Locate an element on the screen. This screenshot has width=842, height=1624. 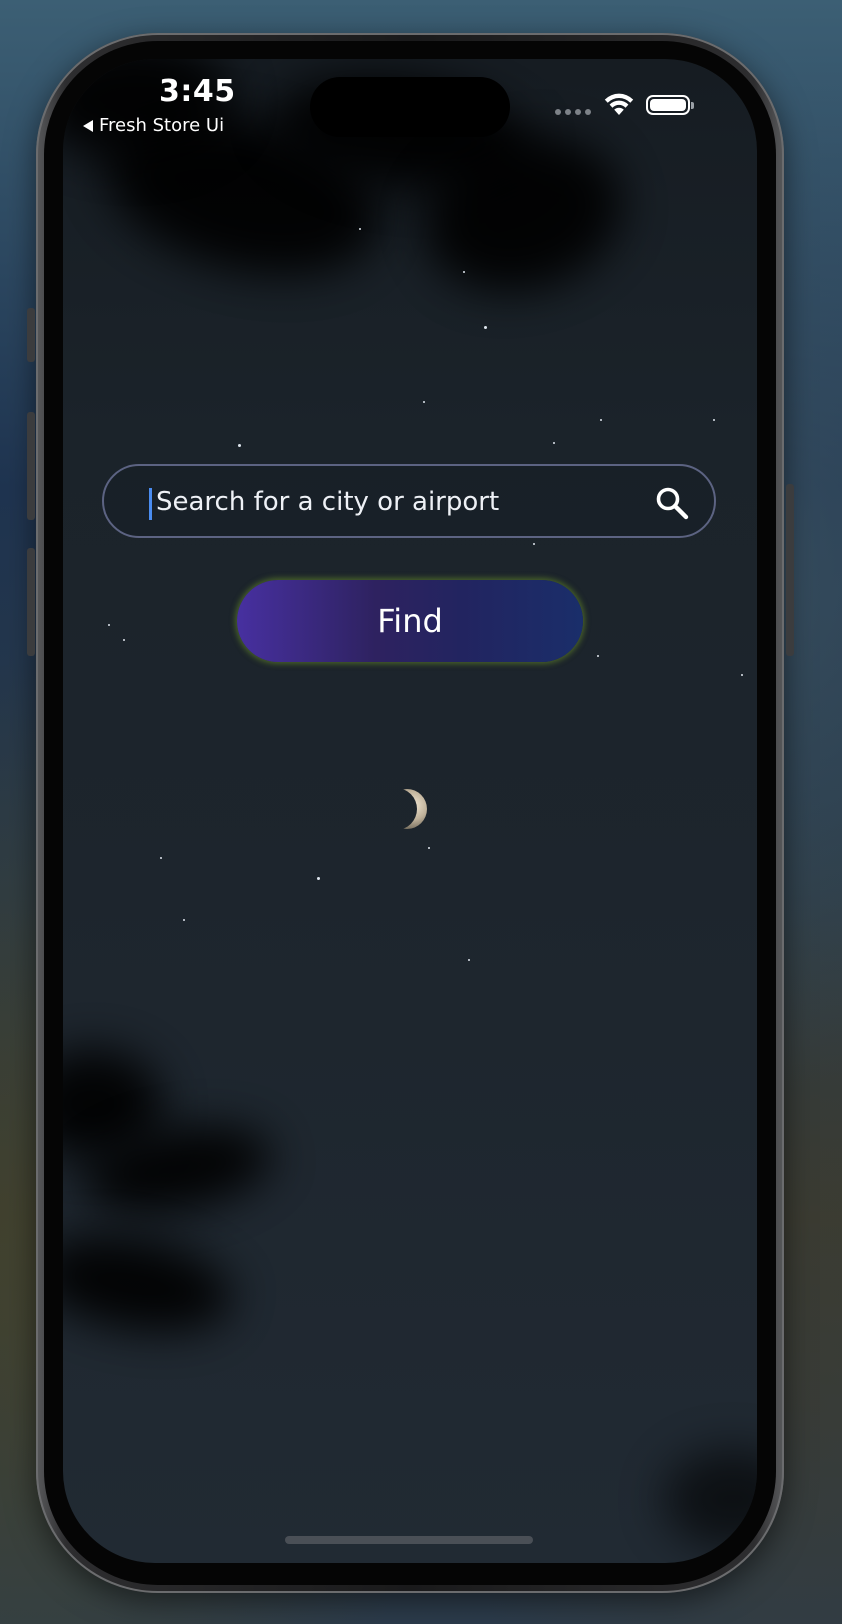
power-button is located at coordinates (790, 570).